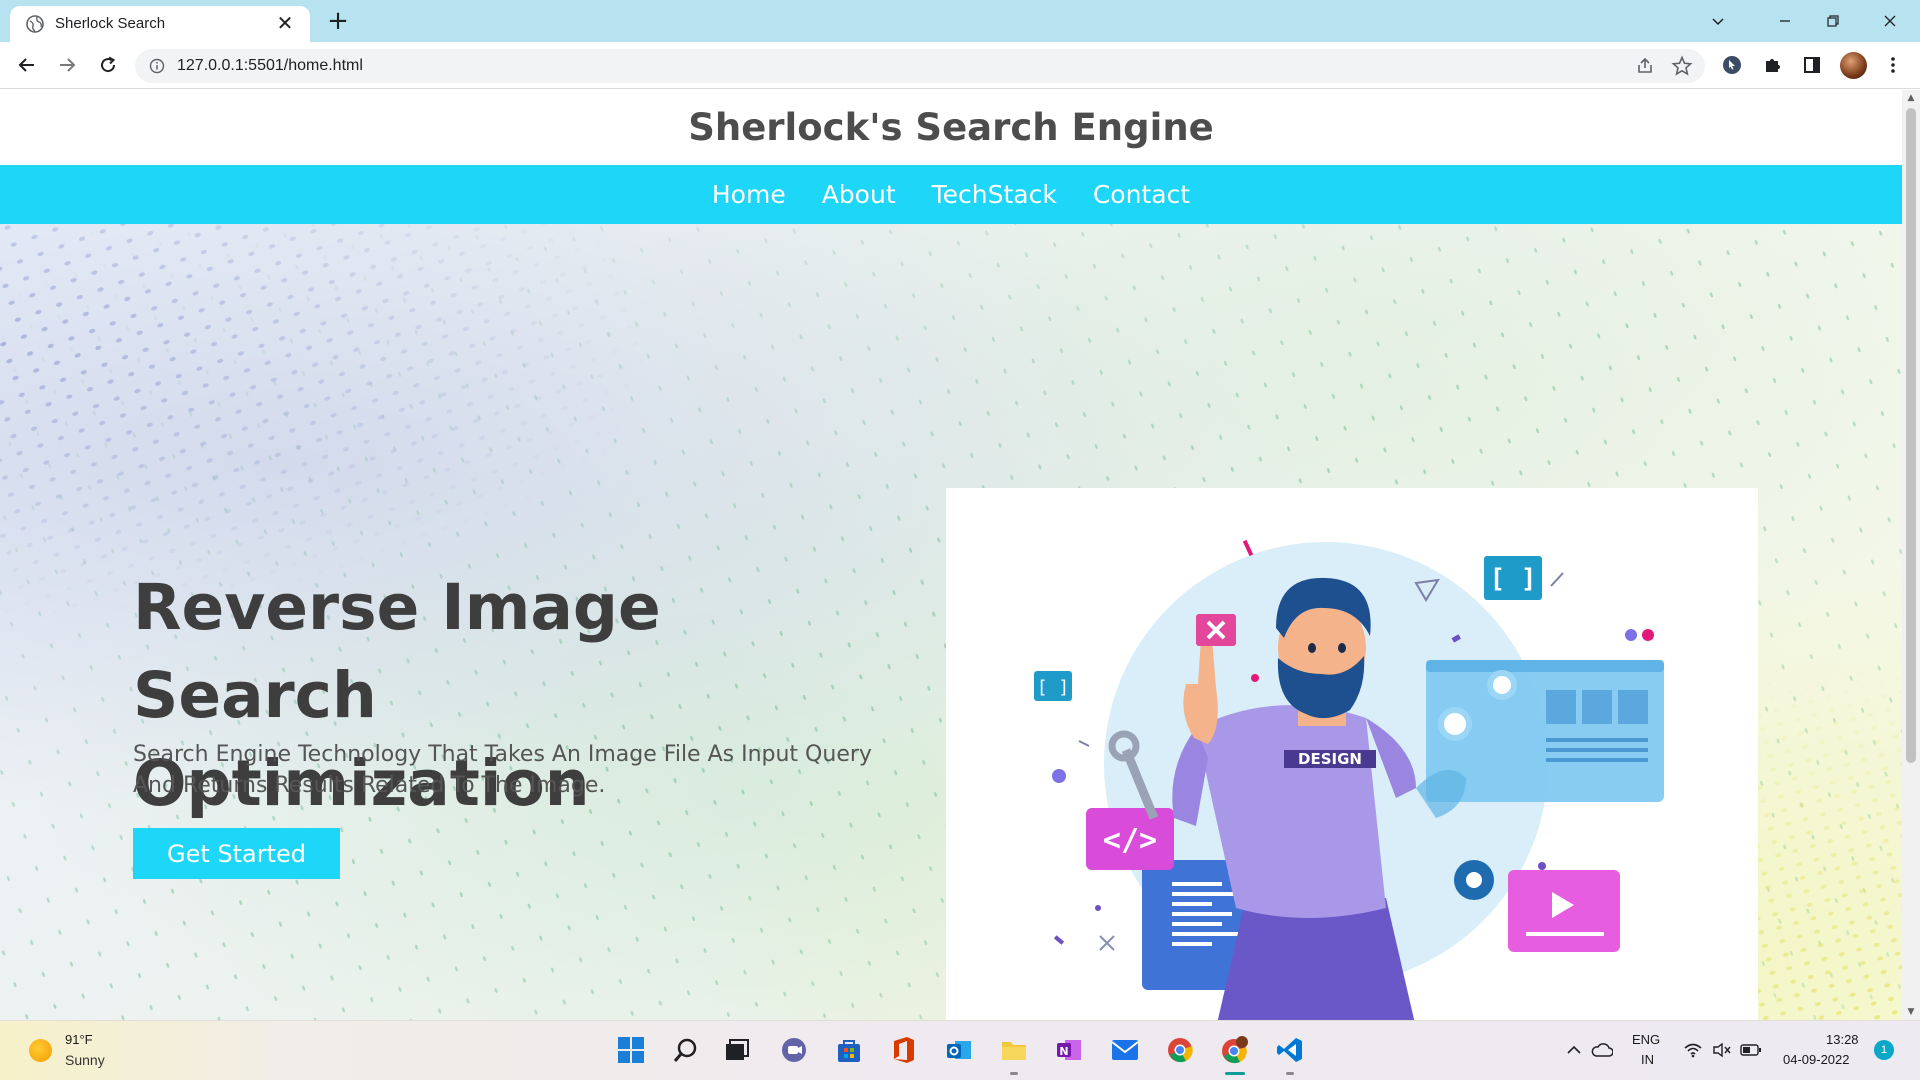 Image resolution: width=1920 pixels, height=1080 pixels. What do you see at coordinates (270, 66) in the screenshot?
I see `url-text: 127.0.0.1:5501/home.html` at bounding box center [270, 66].